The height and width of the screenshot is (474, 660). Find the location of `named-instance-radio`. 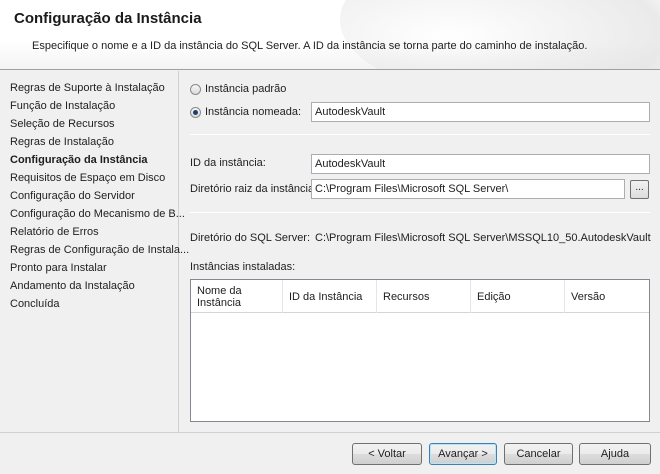

named-instance-radio is located at coordinates (195, 112).